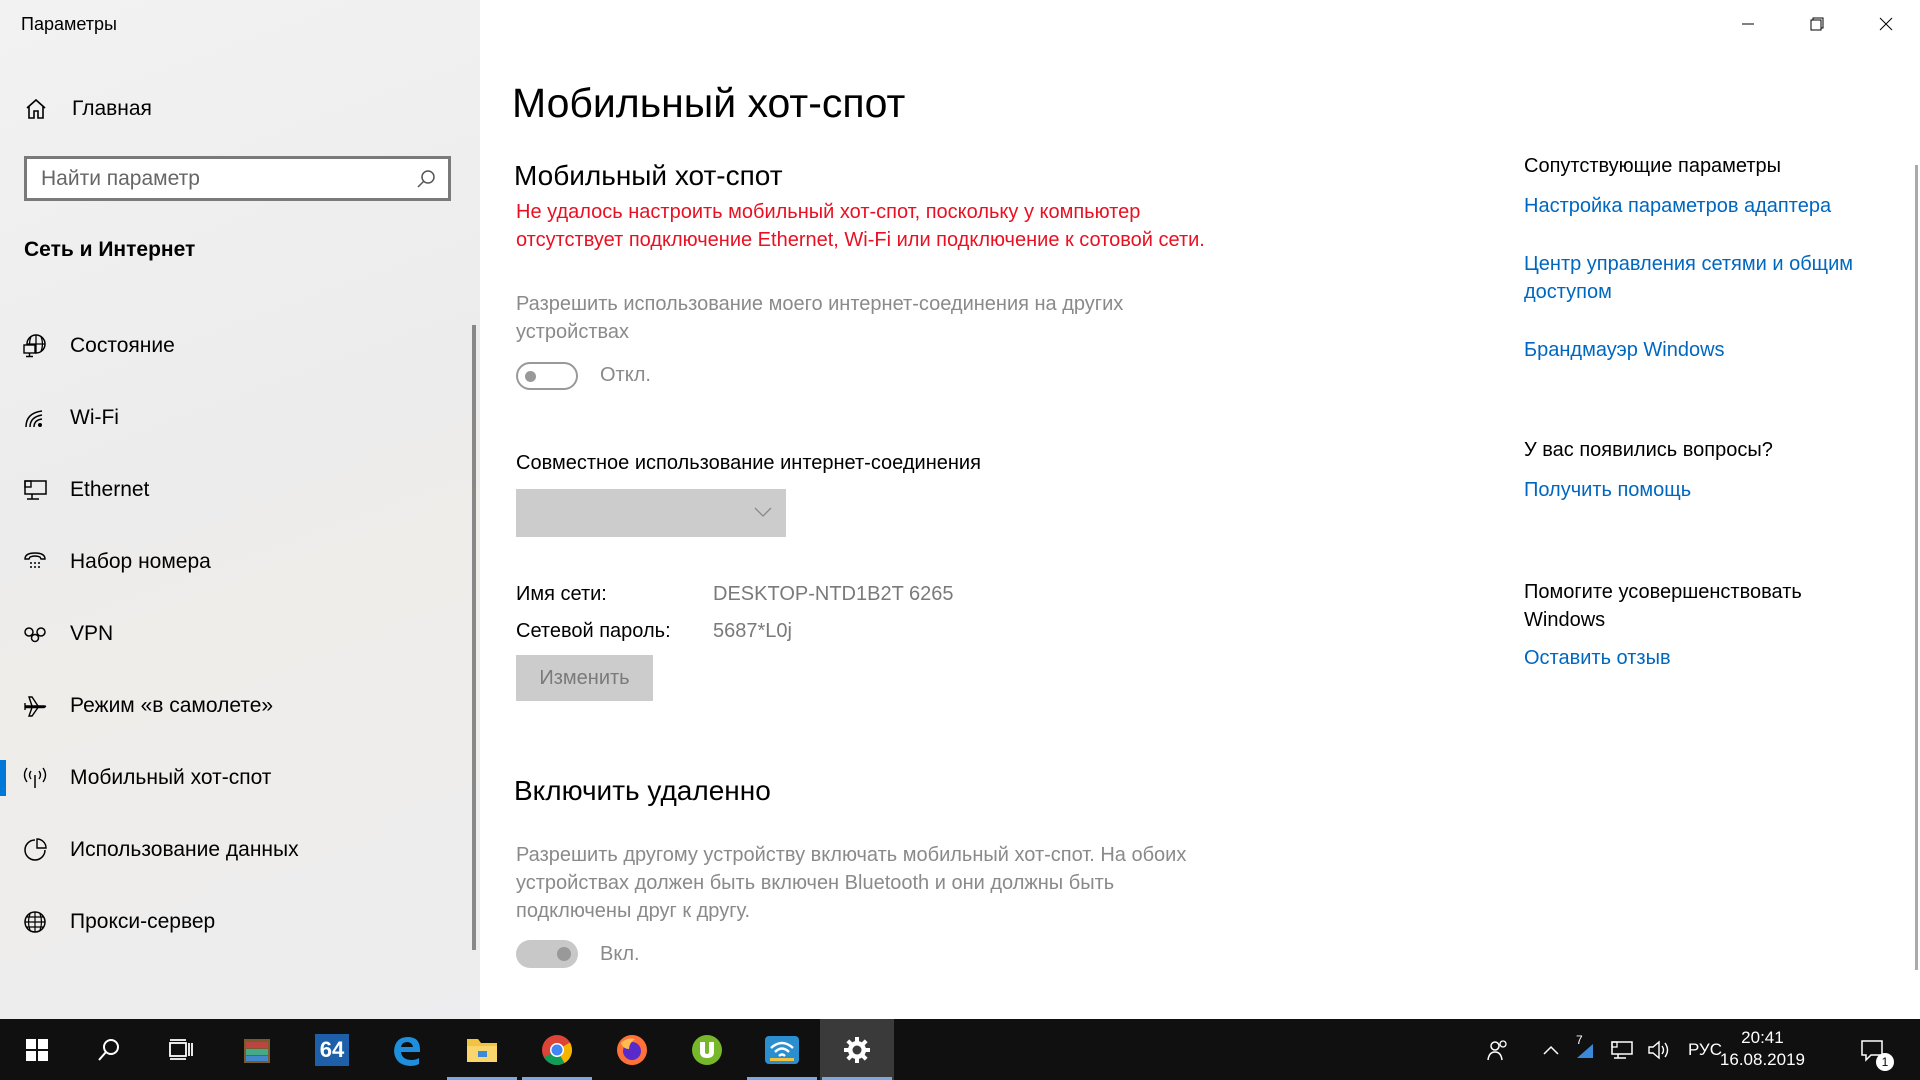 This screenshot has width=1920, height=1080. Describe the element at coordinates (35, 706) in the screenshot. I see `airplane-icon` at that location.